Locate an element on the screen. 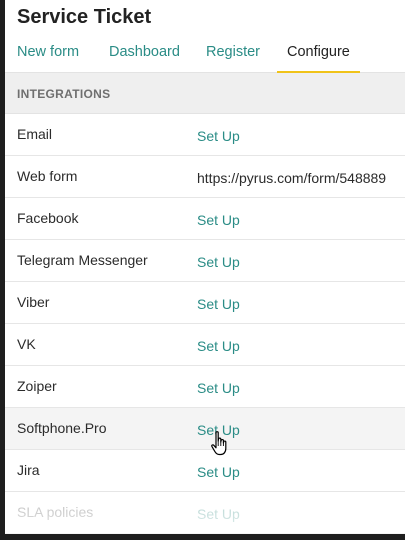  integration-row-jira: Jira Set Up is located at coordinates (205, 471).